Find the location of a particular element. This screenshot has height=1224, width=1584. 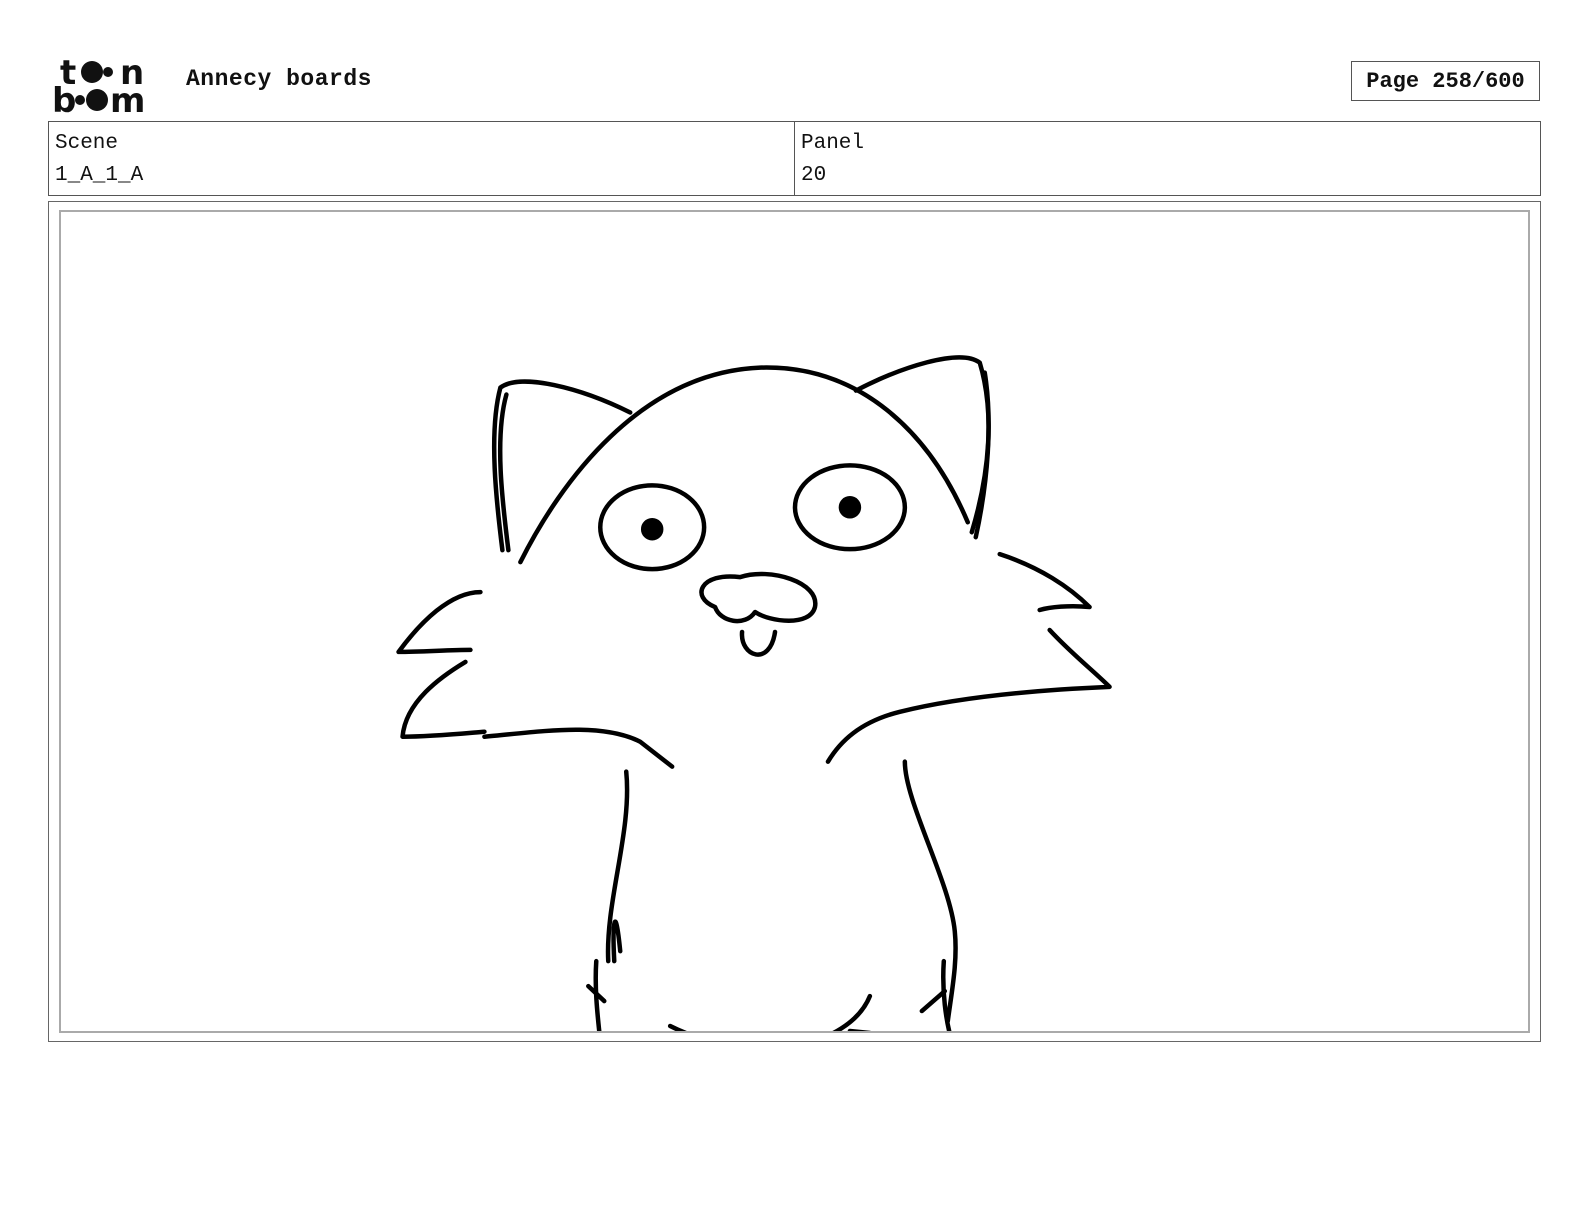

scene-value: 1_A_1_A is located at coordinates (99, 175).